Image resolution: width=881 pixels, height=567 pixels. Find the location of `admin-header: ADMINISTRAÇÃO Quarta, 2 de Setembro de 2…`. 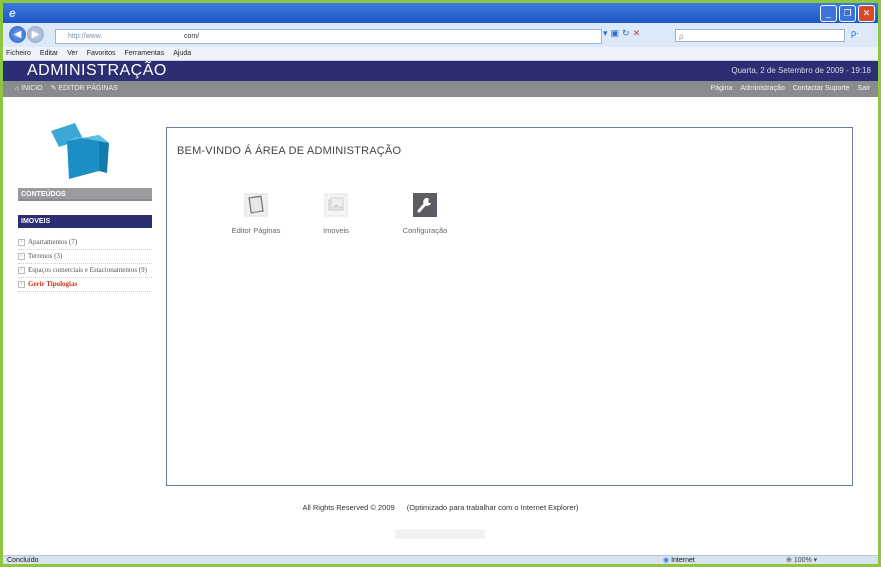

admin-header: ADMINISTRAÇÃO Quarta, 2 de Setembro de 2… is located at coordinates (440, 71).